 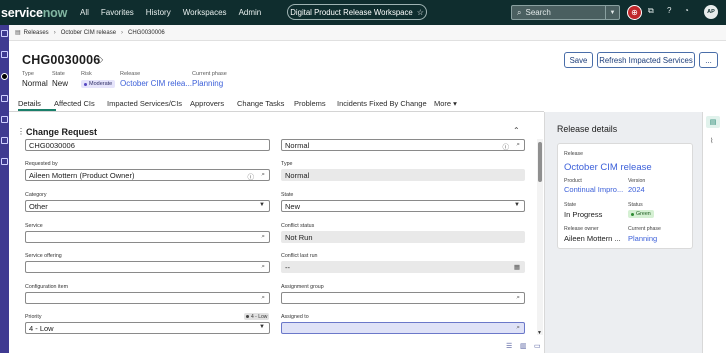 What do you see at coordinates (634, 12) in the screenshot?
I see `globe-icon: ⊕` at bounding box center [634, 12].